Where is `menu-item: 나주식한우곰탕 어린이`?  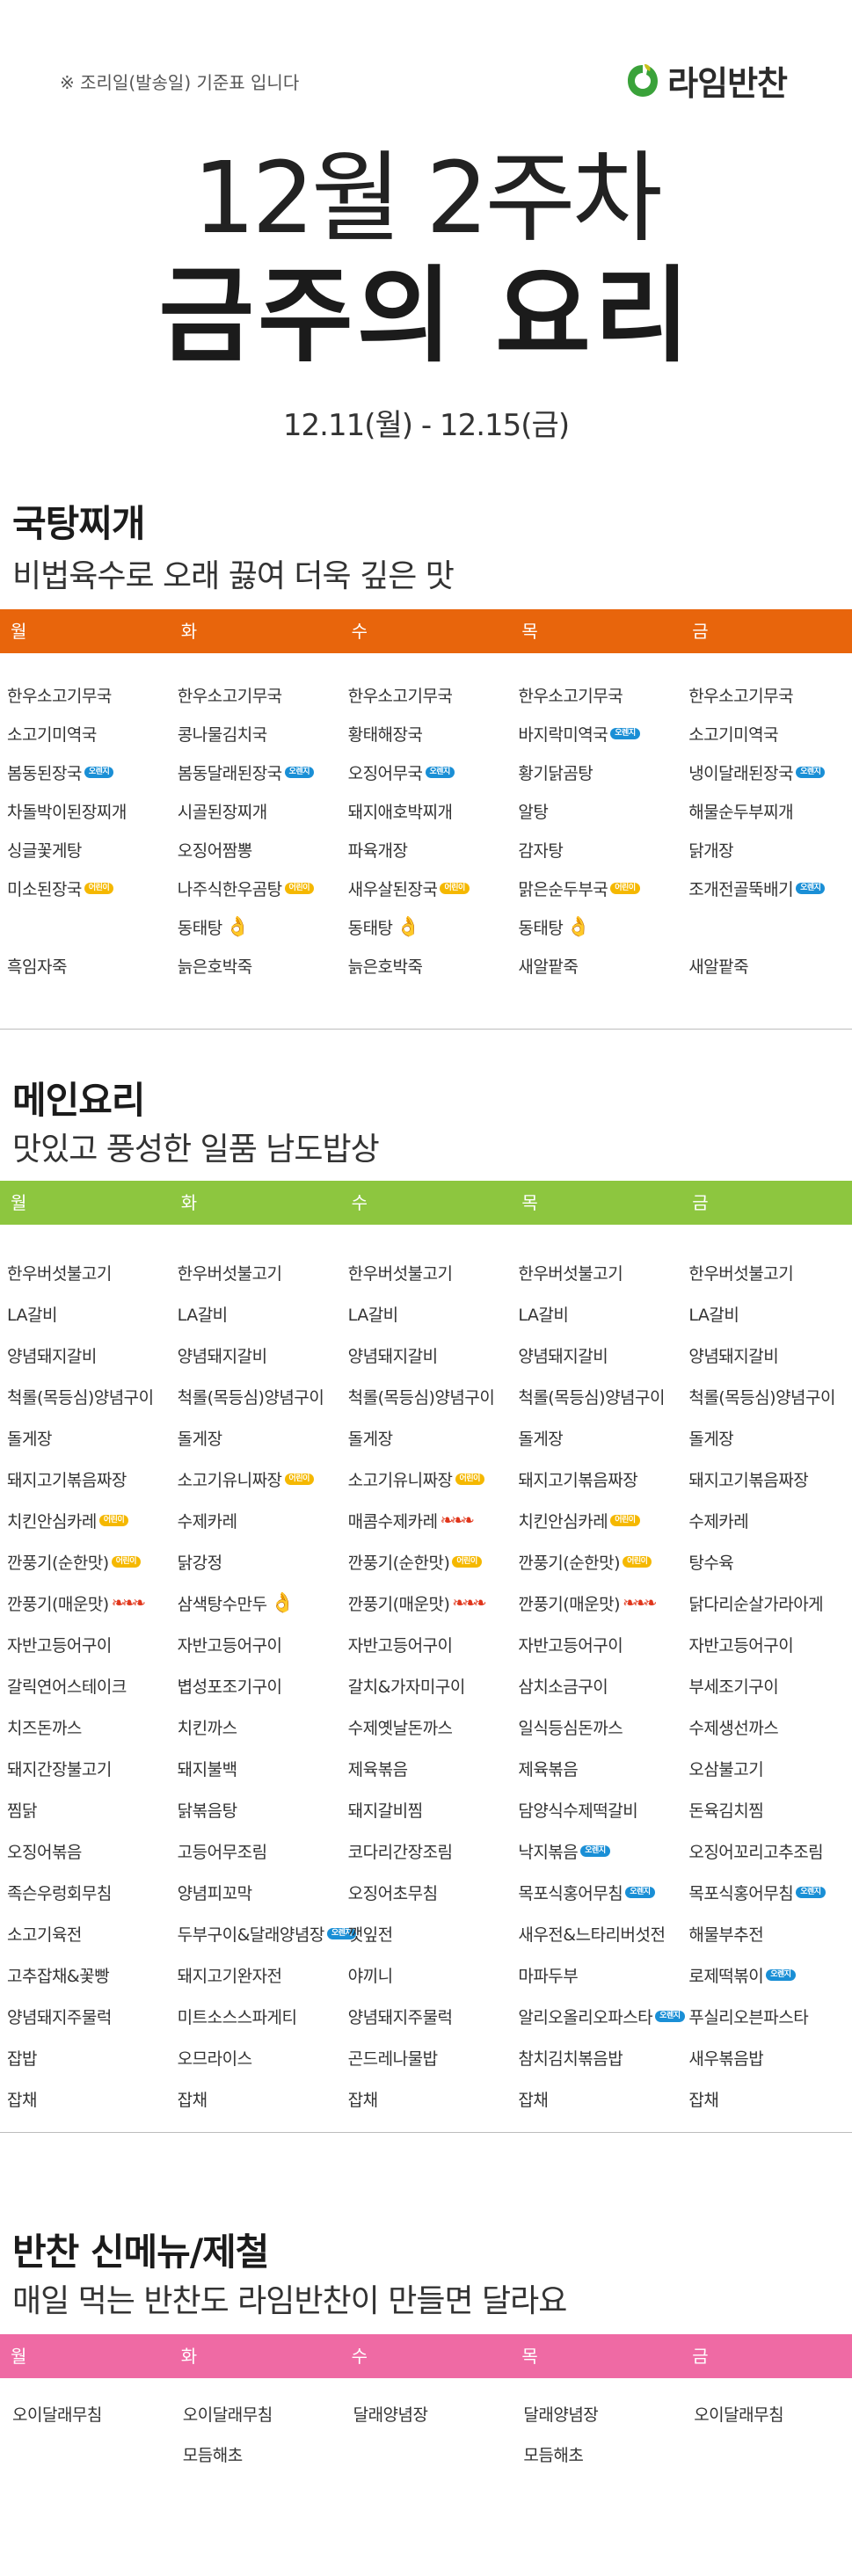
menu-item: 나주식한우곰탕 어린이 is located at coordinates (259, 888).